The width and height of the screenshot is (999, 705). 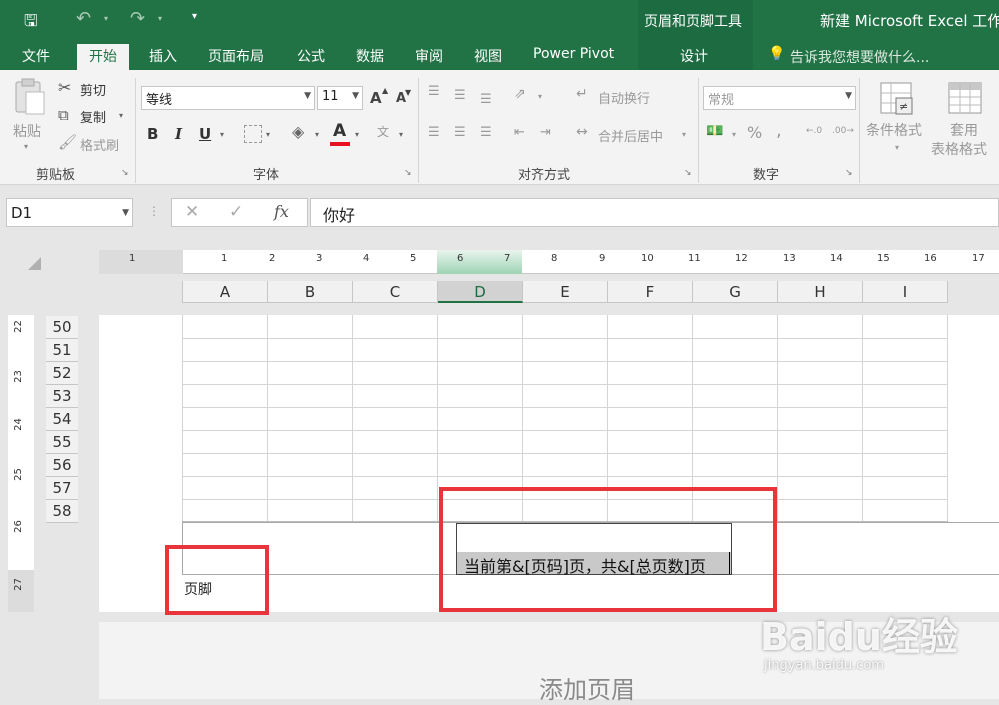 I want to click on column-header-e: E, so click(x=565, y=292).